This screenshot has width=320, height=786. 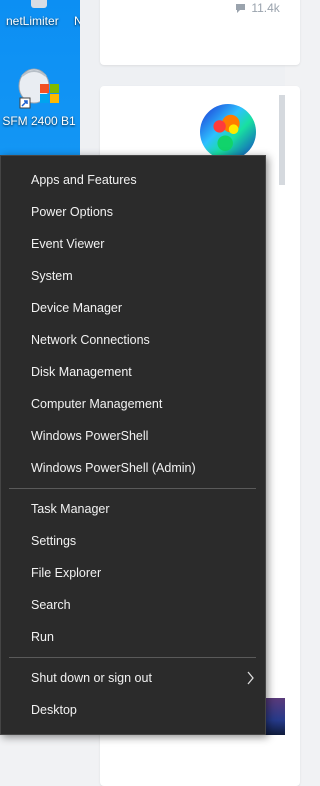 I want to click on menu-item-search: Search, so click(x=133, y=605).